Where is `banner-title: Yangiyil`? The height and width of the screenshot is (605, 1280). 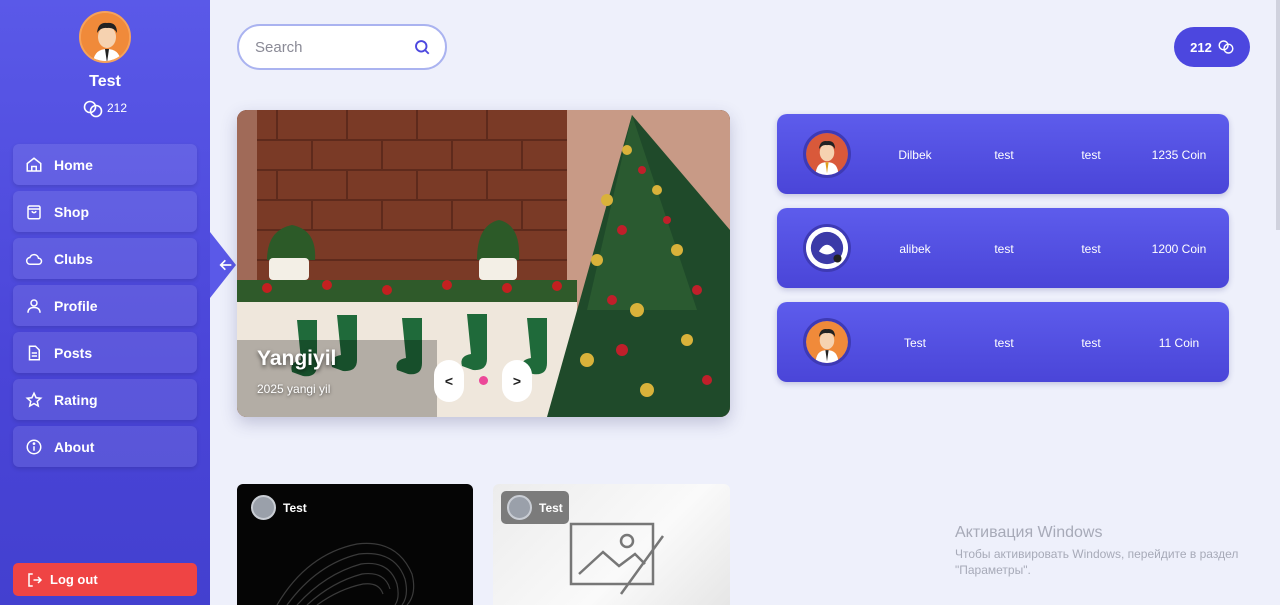
banner-title: Yangiyil is located at coordinates (297, 358).